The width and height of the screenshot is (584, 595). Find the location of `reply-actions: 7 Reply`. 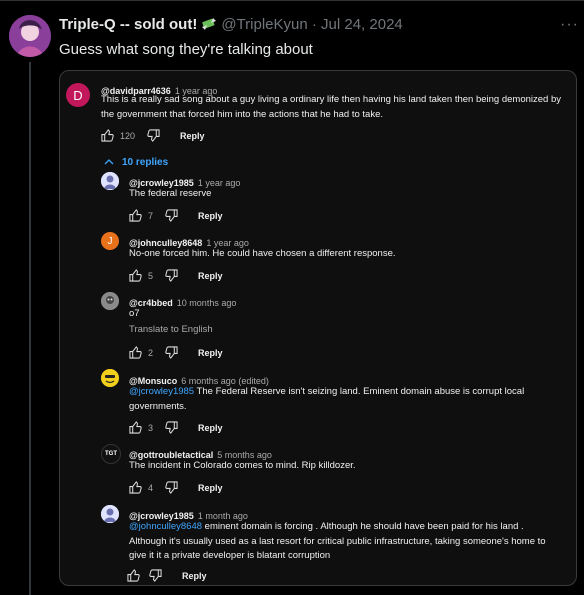

reply-actions: 7 Reply is located at coordinates (176, 215).